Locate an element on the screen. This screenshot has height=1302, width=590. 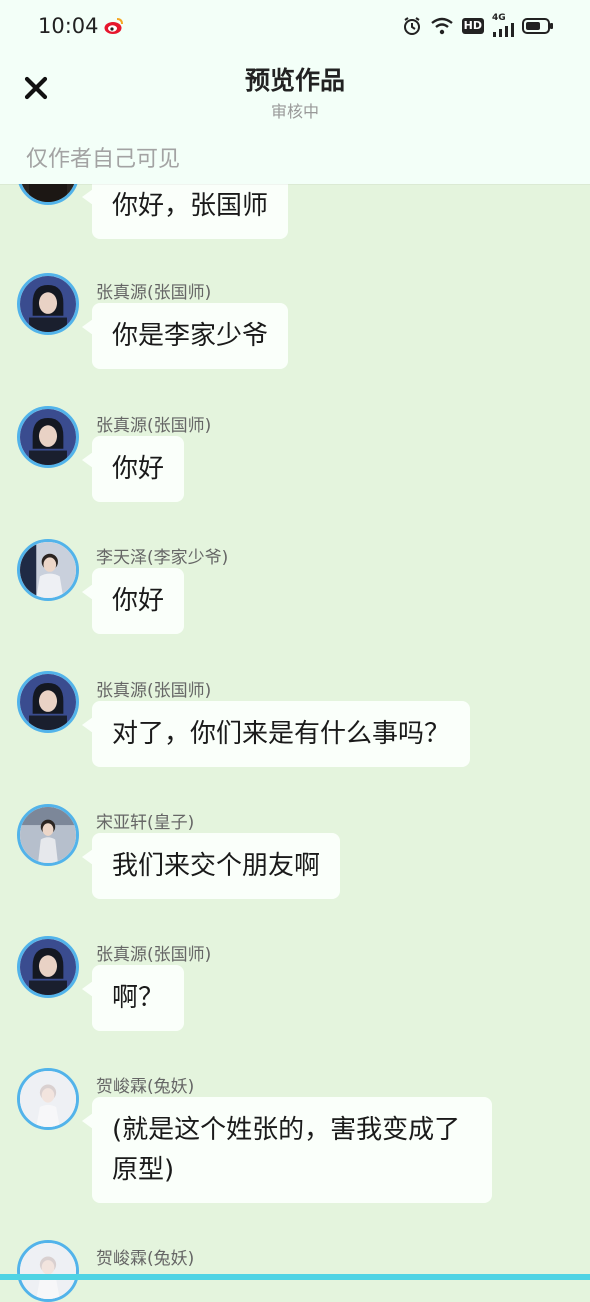
network-label: 4G is located at coordinates (499, 18).